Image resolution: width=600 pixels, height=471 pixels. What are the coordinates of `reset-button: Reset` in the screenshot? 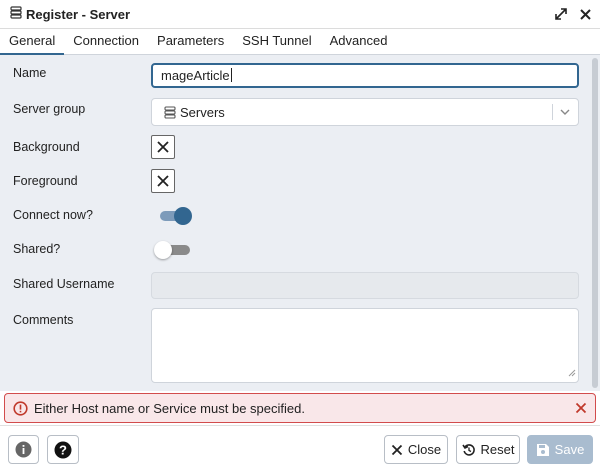 It's located at (488, 449).